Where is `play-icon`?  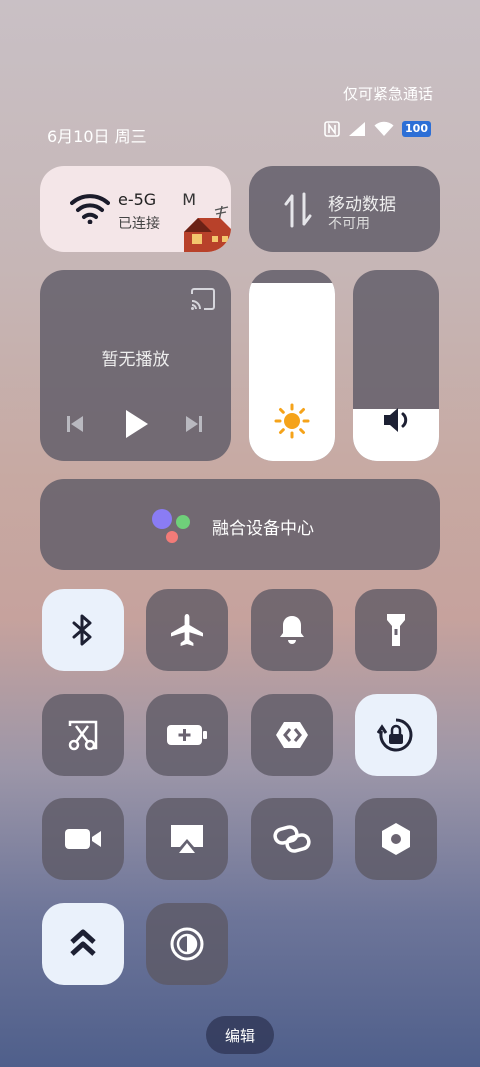
play-icon is located at coordinates (136, 424).